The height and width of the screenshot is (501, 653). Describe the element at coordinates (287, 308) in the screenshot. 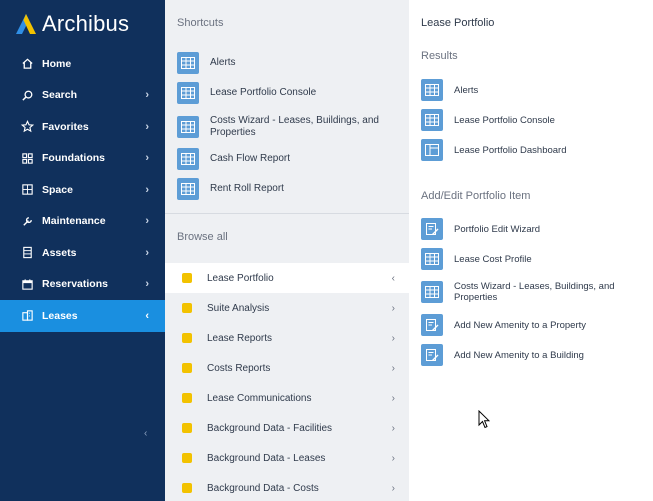

I see `browse-item-suite-analysis: Suite Analysis ›` at that location.